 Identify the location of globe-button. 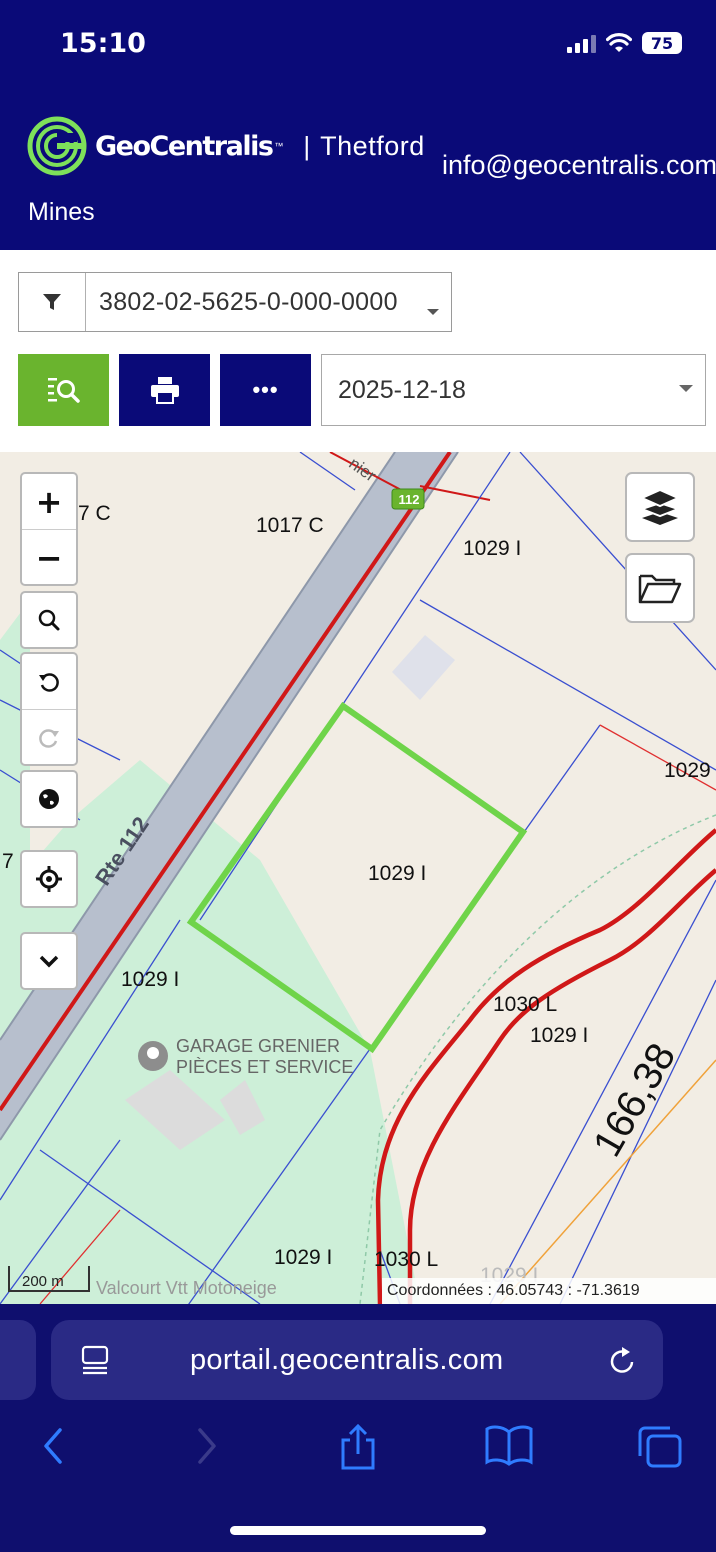
(49, 799).